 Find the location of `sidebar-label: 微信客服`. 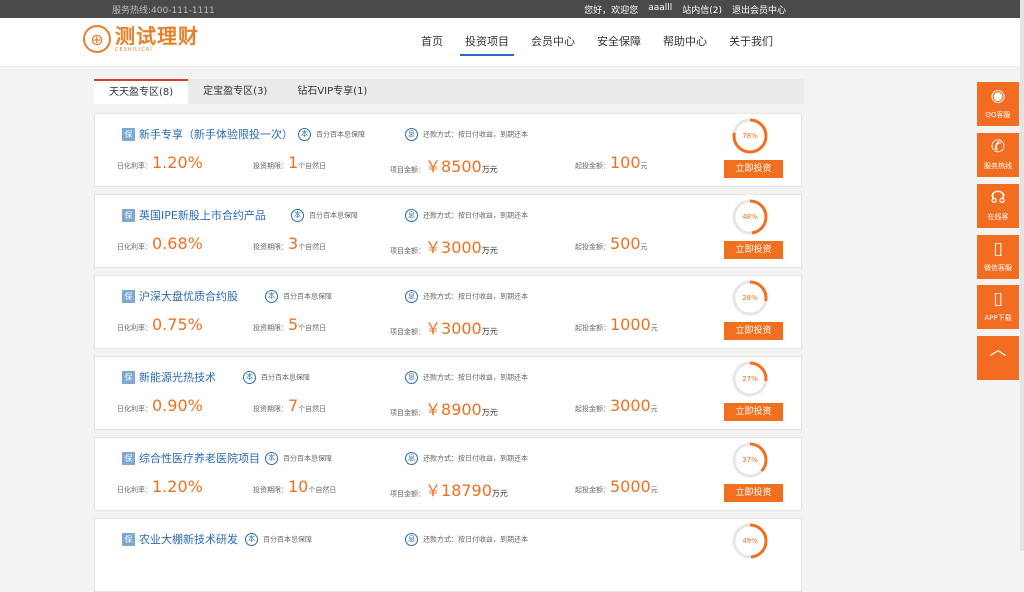

sidebar-label: 微信客服 is located at coordinates (998, 268).